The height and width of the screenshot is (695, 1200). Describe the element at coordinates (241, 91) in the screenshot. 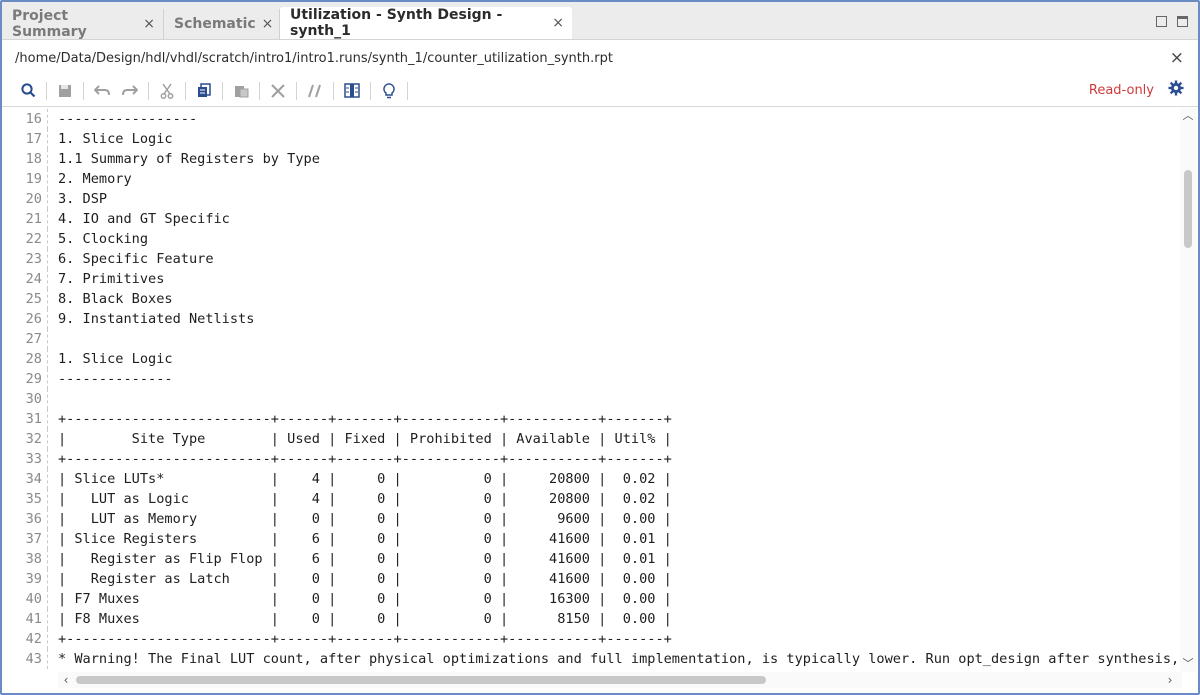

I see `paste-icon` at that location.